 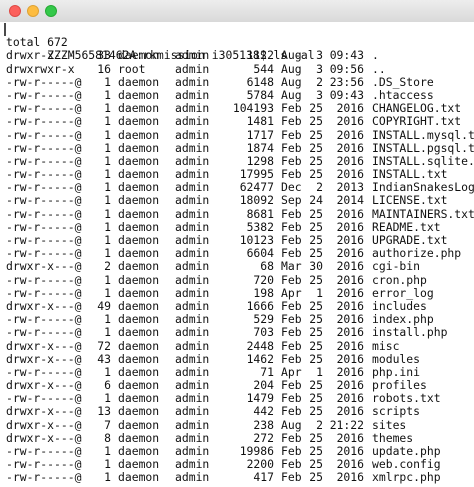 What do you see at coordinates (346, 55) in the screenshot?
I see `time-or-year: 09:43` at bounding box center [346, 55].